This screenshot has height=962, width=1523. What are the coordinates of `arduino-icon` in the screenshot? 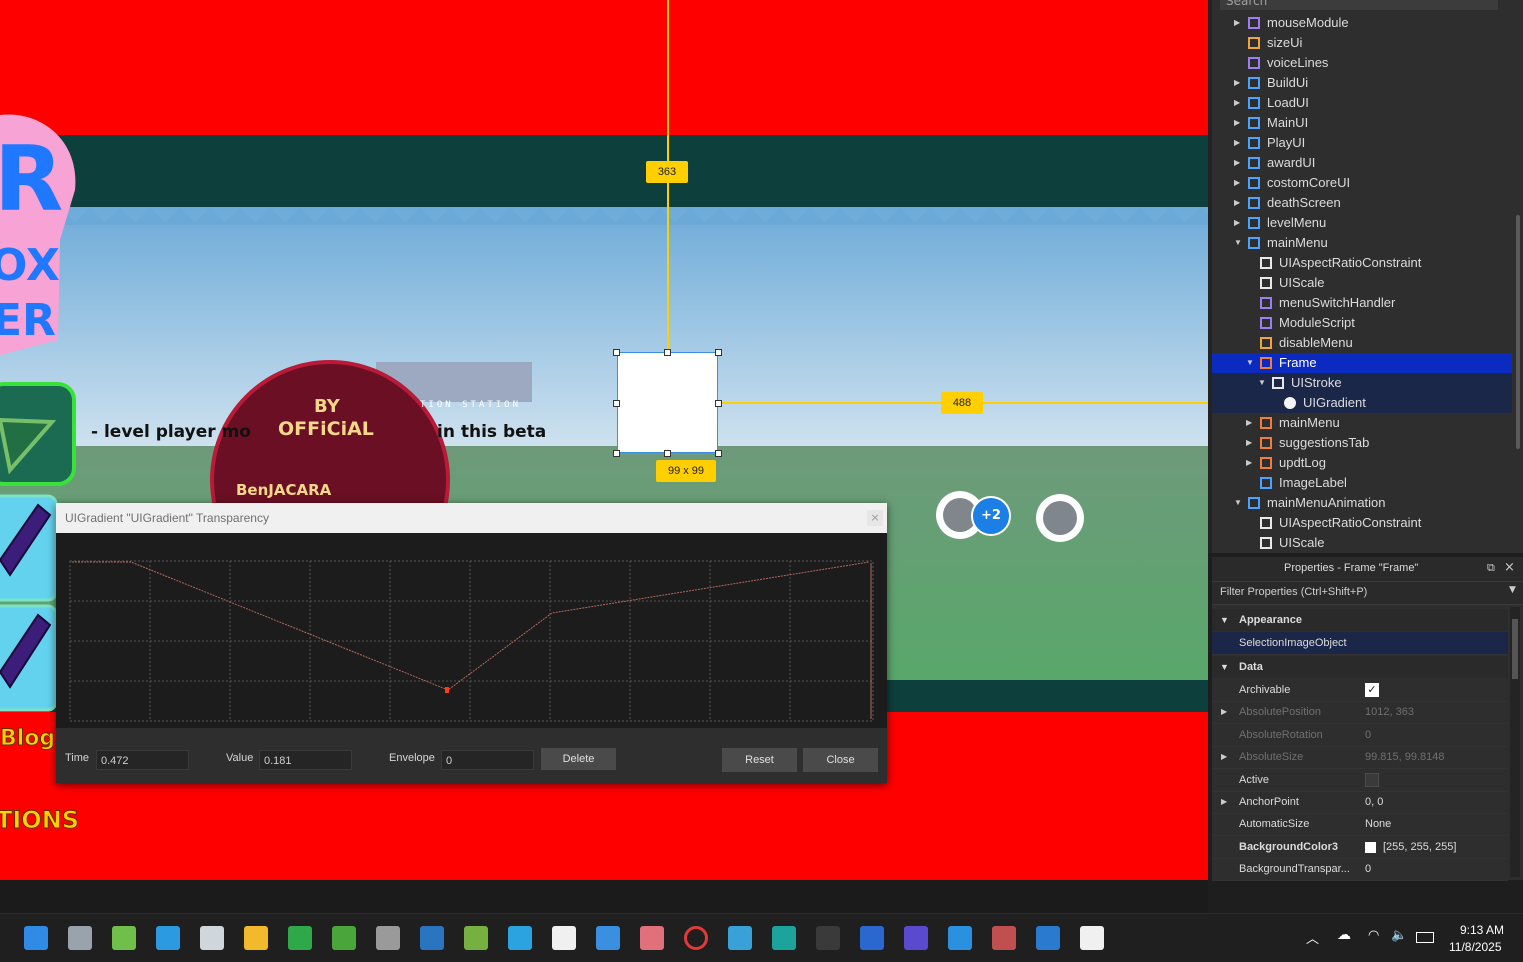 It's located at (784, 938).